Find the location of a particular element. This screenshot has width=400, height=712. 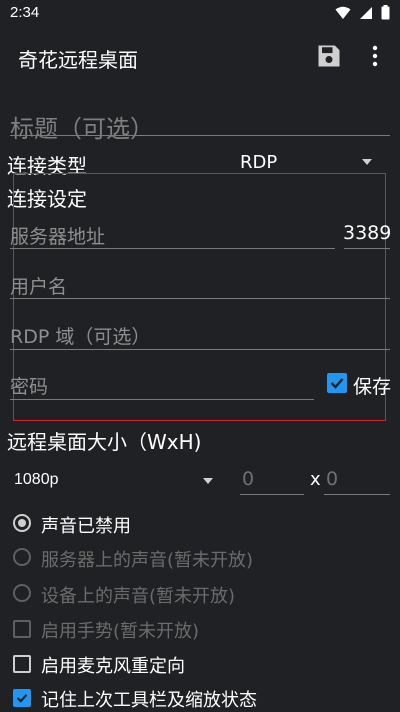

status-icons is located at coordinates (362, 12).